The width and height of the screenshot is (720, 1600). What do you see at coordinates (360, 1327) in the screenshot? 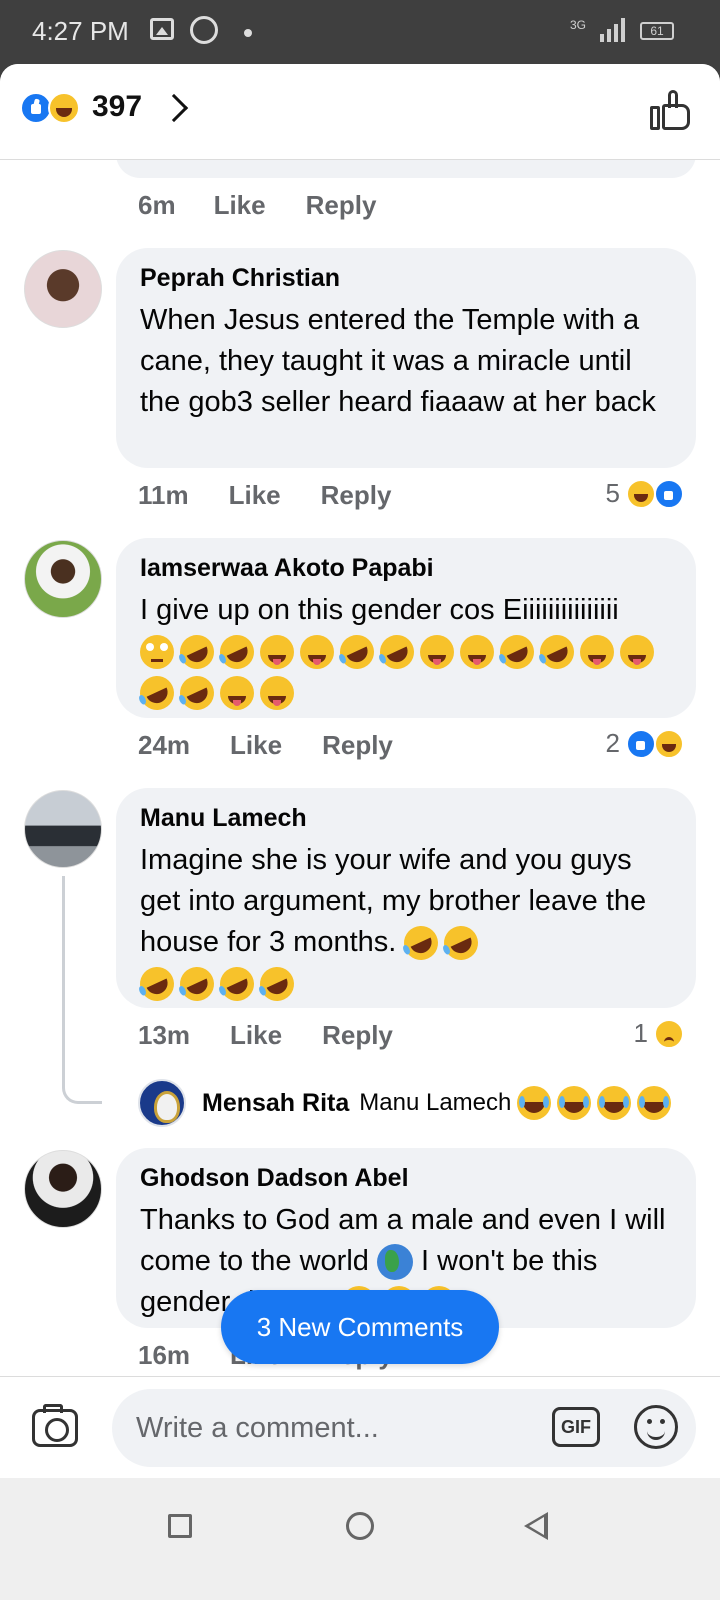
I see `new-comments-button: 3 New Comments` at bounding box center [360, 1327].